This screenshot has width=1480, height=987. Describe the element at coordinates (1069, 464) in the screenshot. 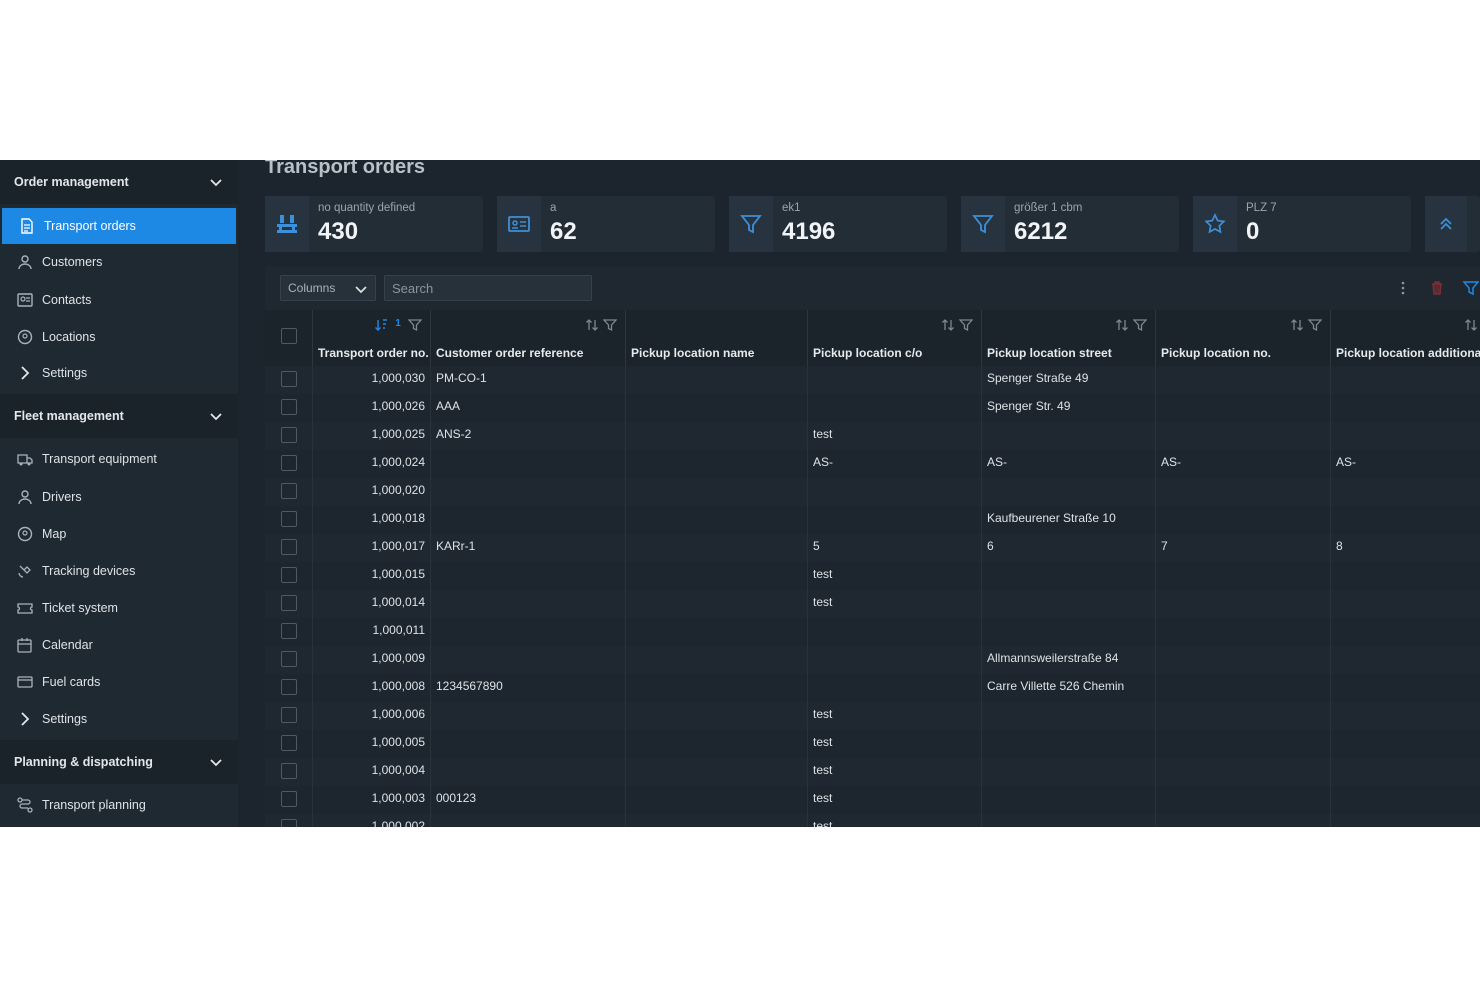

I see `cell-pickup-location-street: AS-` at that location.